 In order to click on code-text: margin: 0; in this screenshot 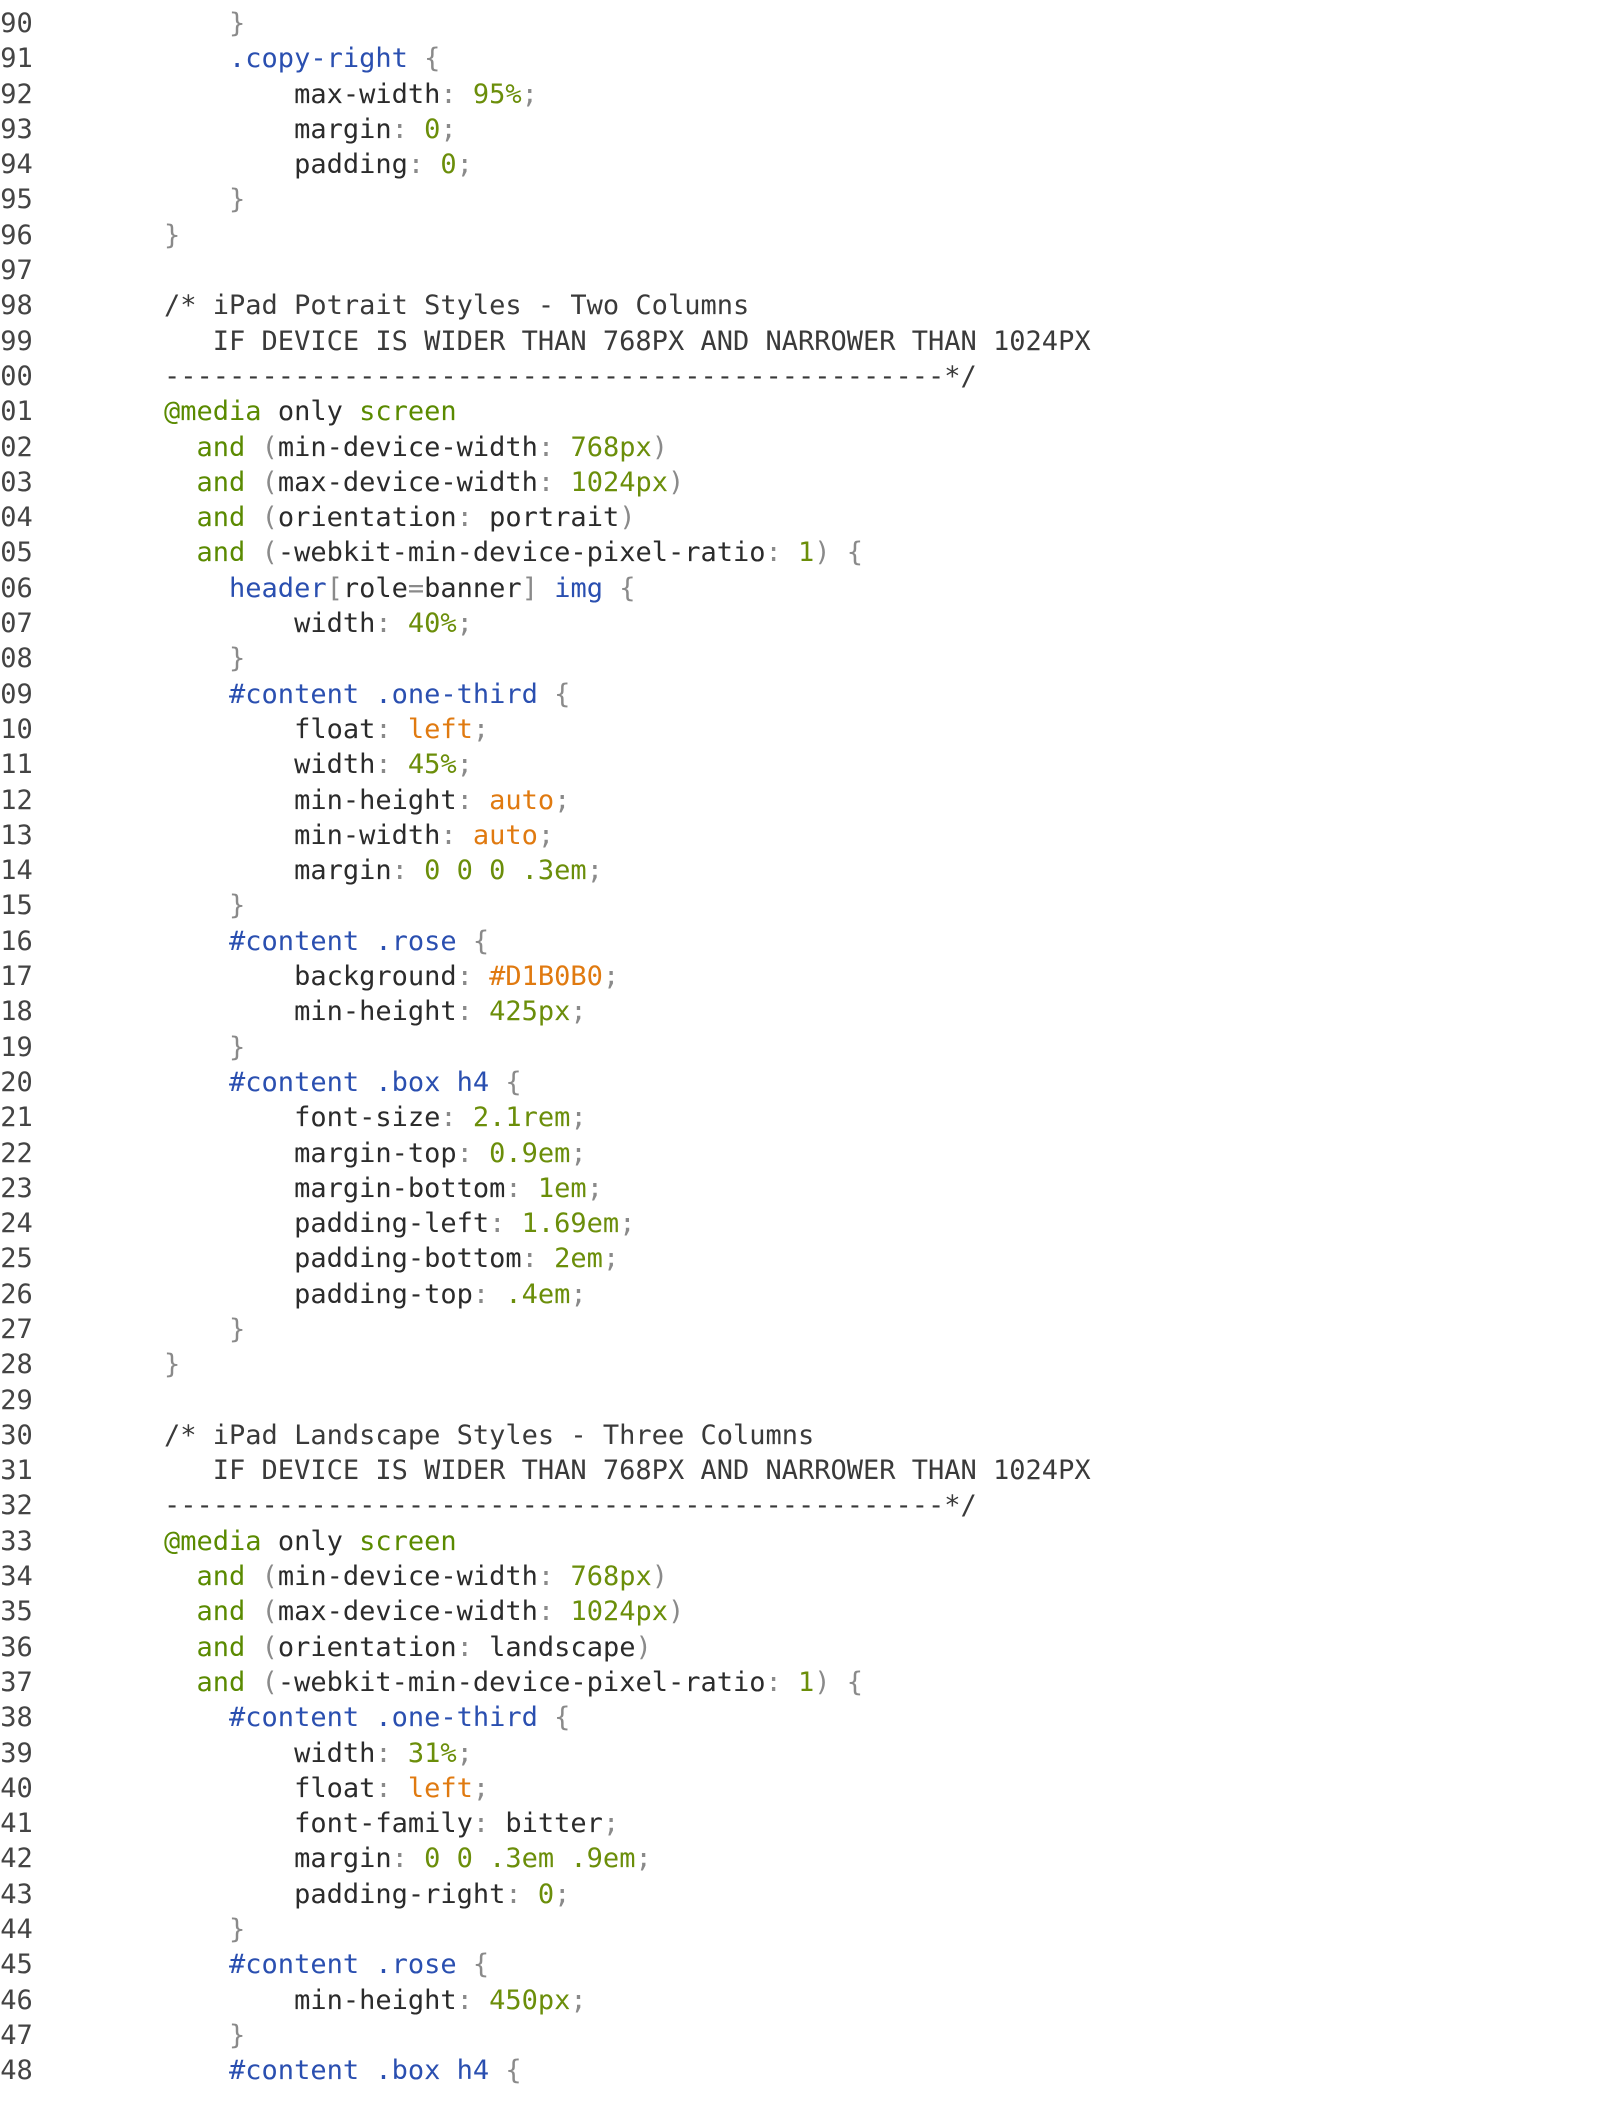, I will do `click(278, 129)`.